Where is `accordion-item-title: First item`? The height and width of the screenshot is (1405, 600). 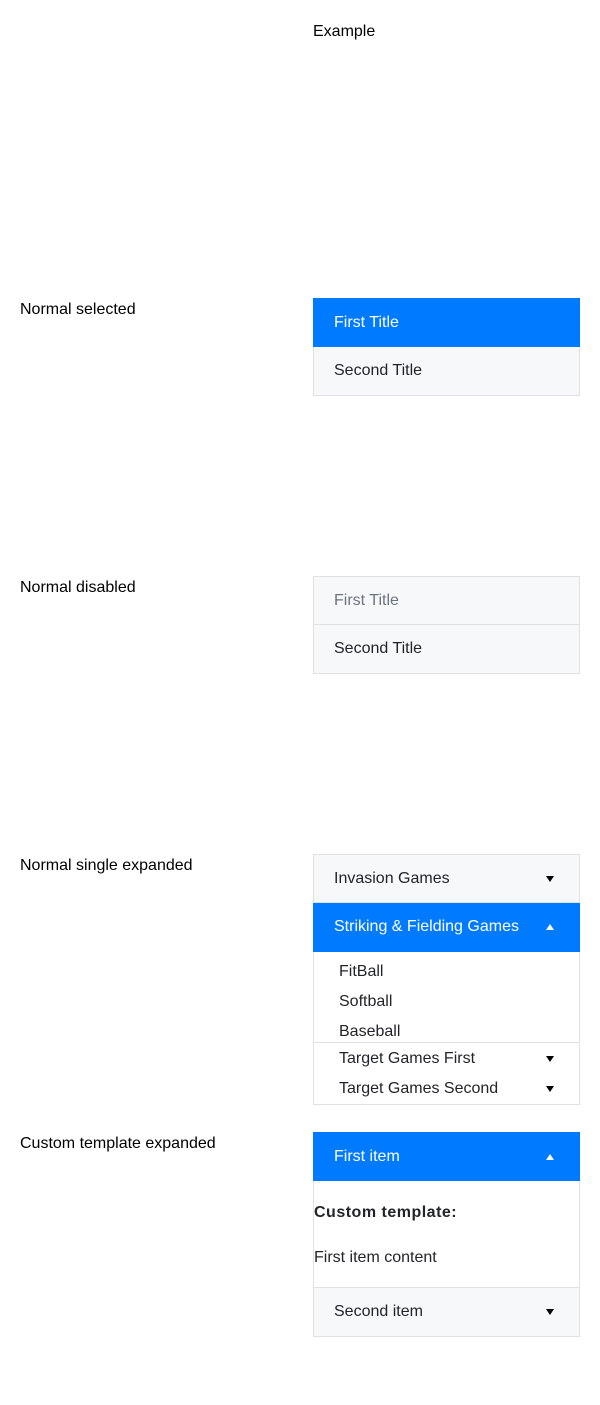
accordion-item-title: First item is located at coordinates (367, 1156).